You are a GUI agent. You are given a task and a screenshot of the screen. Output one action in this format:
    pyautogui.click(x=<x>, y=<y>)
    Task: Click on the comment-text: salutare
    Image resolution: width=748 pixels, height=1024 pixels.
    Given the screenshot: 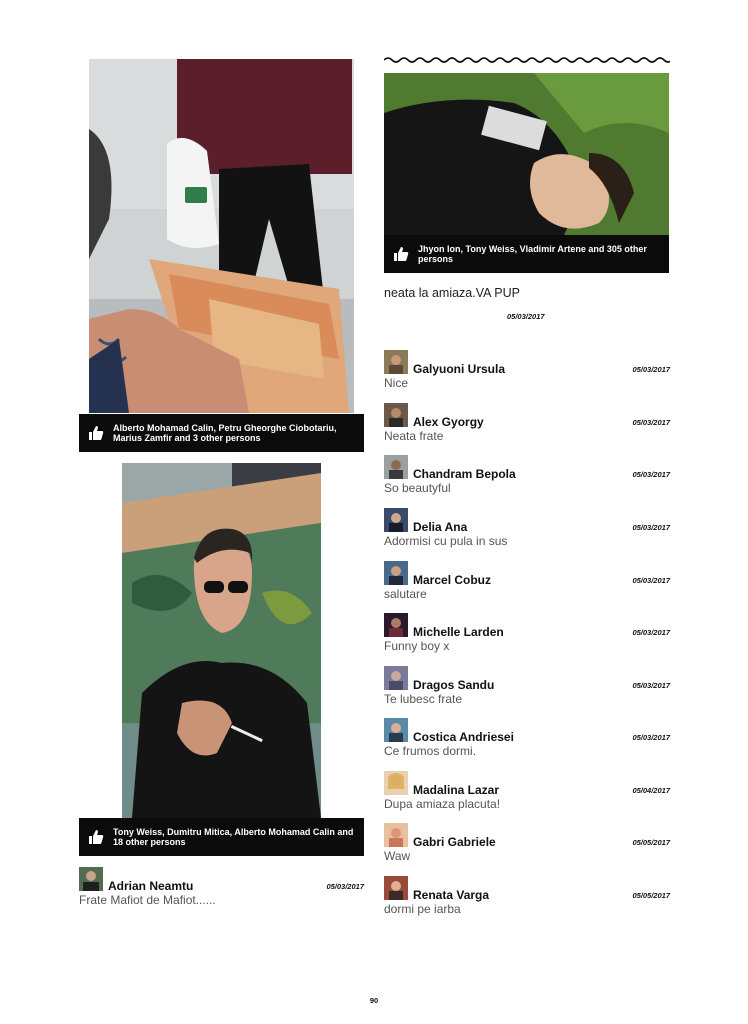 What is the action you would take?
    pyautogui.click(x=405, y=594)
    